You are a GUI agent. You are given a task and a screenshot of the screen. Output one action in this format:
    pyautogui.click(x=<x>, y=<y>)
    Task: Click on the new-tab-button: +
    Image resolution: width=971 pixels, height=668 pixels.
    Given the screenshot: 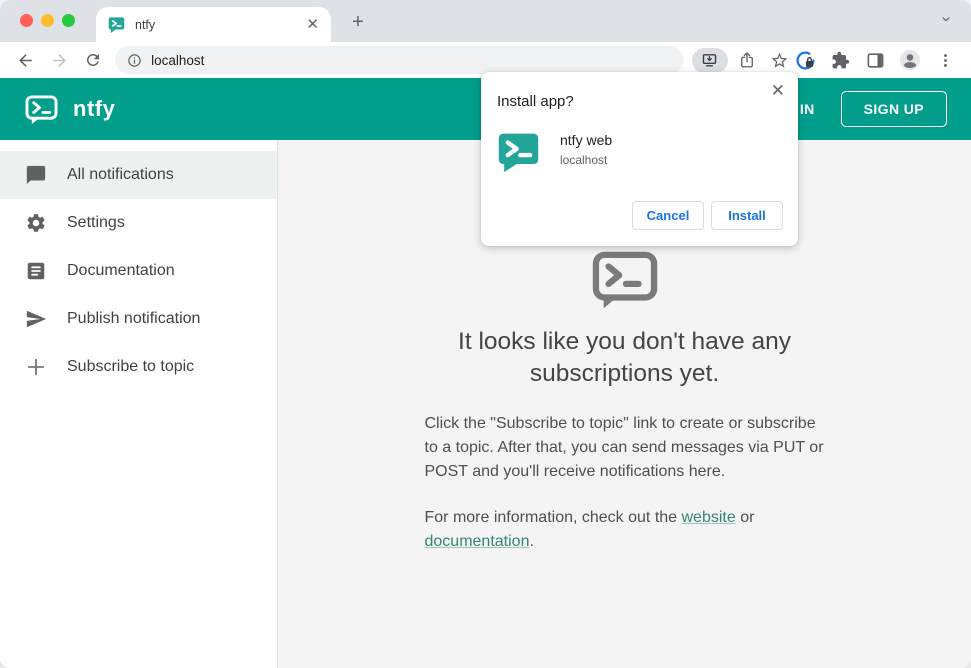 What is the action you would take?
    pyautogui.click(x=358, y=22)
    